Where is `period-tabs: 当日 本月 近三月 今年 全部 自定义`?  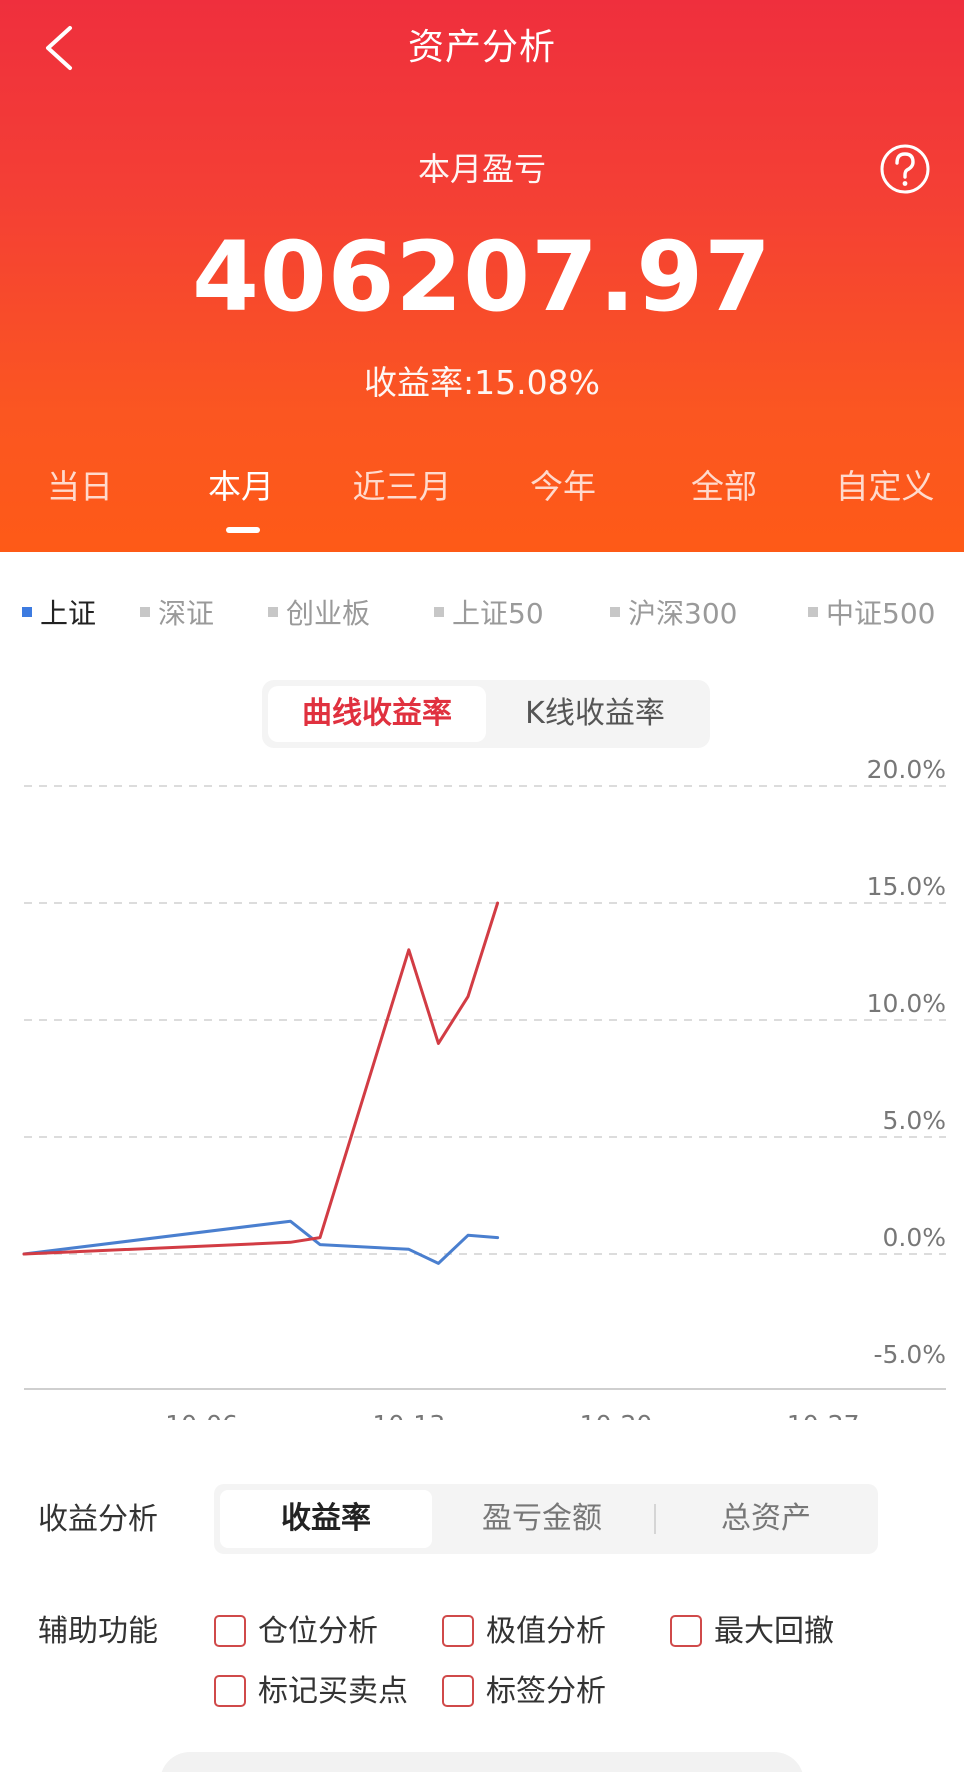 period-tabs: 当日 本月 近三月 今年 全部 自定义 is located at coordinates (482, 500).